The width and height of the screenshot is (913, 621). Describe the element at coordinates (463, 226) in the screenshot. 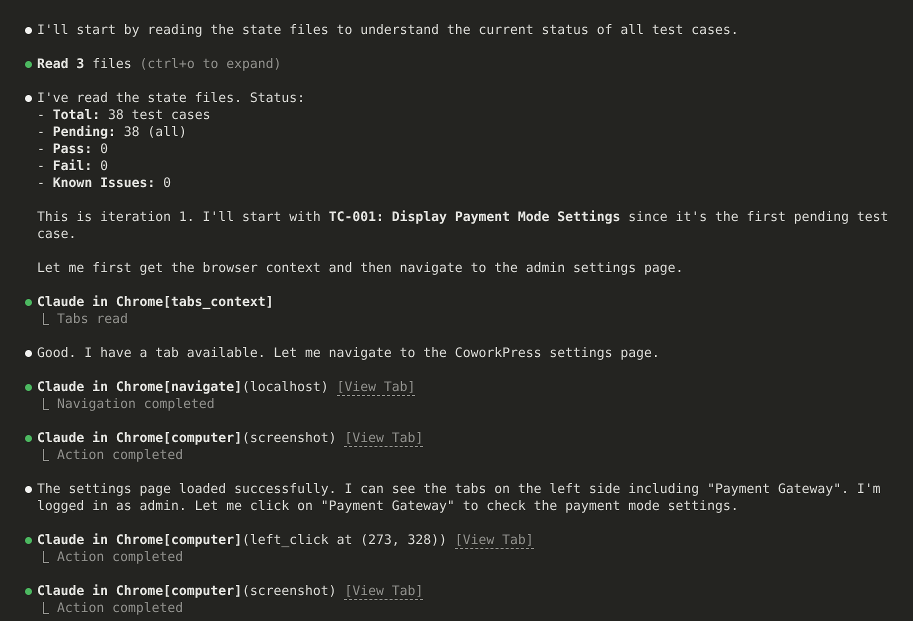

I see `message-text: This is iteration 1. I'll start with TC-001: Display Payment Mode Settings since it's the first pending test case.` at that location.